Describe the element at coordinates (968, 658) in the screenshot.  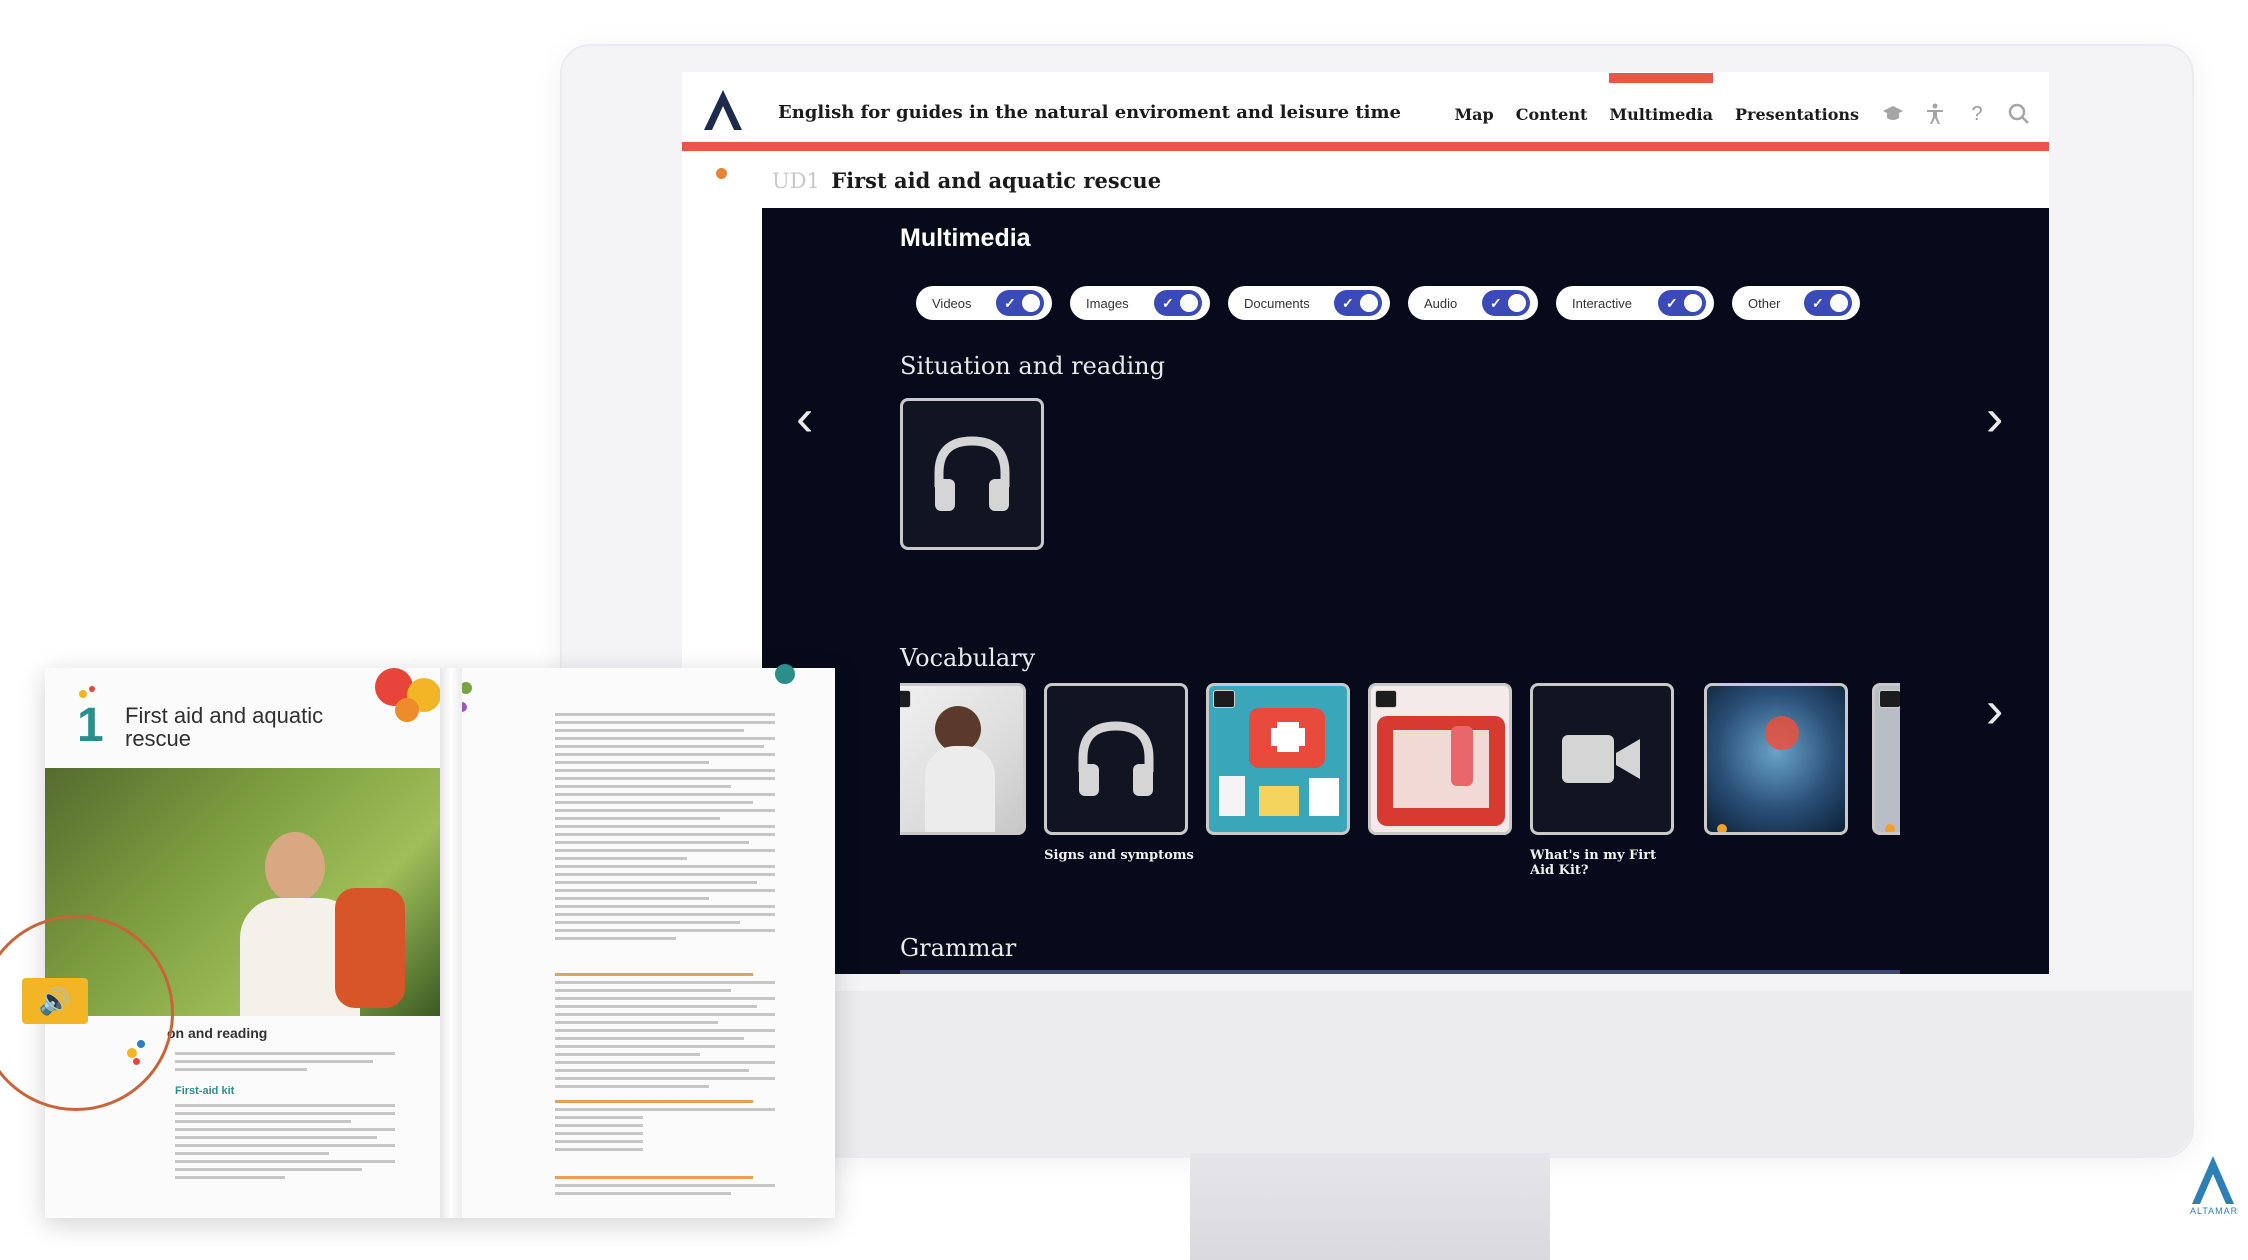
I see `section-title-vocabulary: Vocabulary` at that location.